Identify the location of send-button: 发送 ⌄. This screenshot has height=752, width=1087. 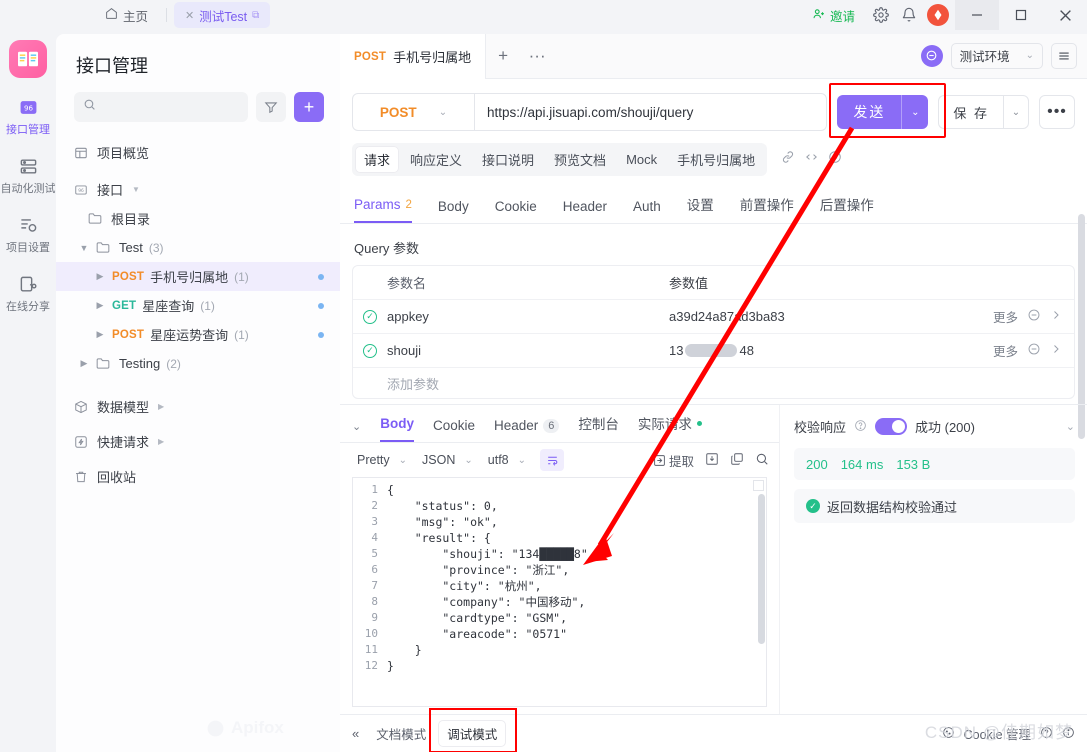
(883, 112).